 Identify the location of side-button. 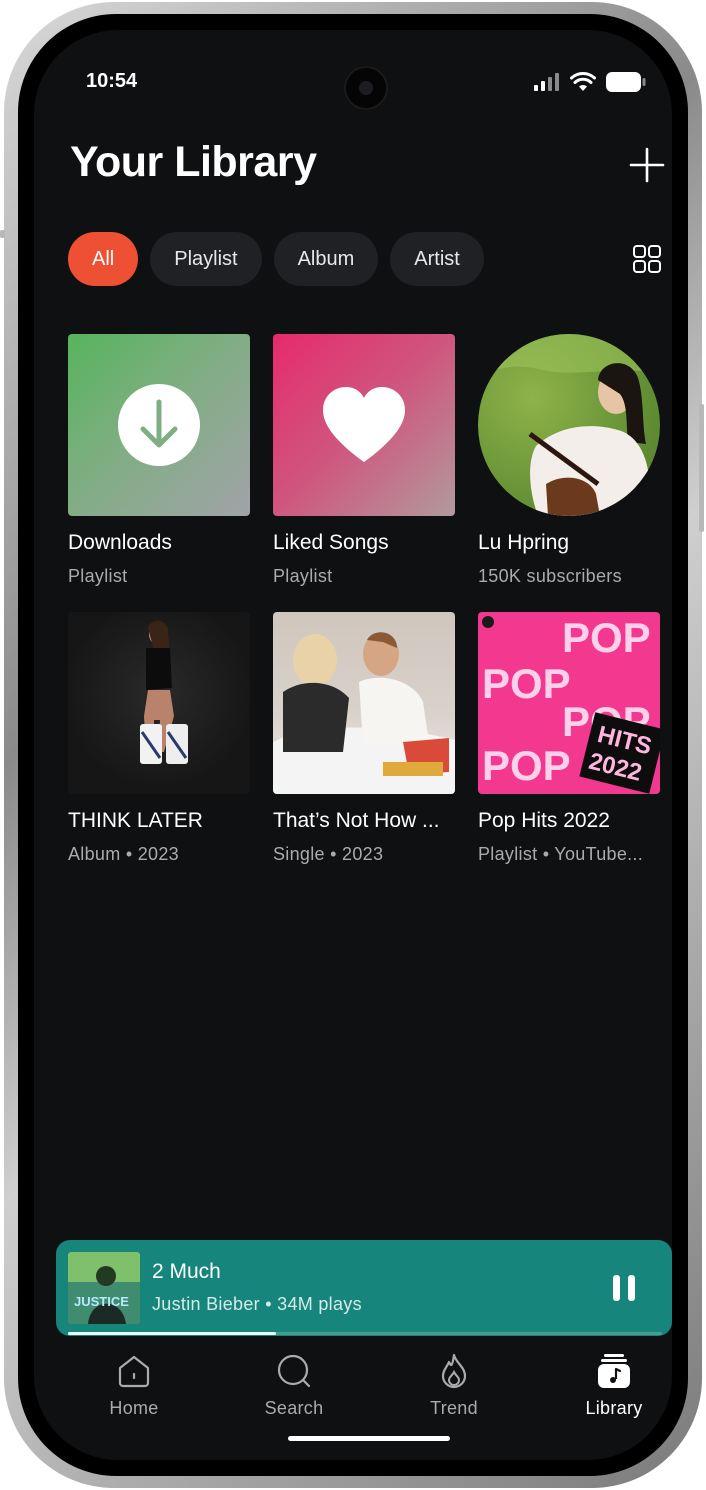
(2, 234).